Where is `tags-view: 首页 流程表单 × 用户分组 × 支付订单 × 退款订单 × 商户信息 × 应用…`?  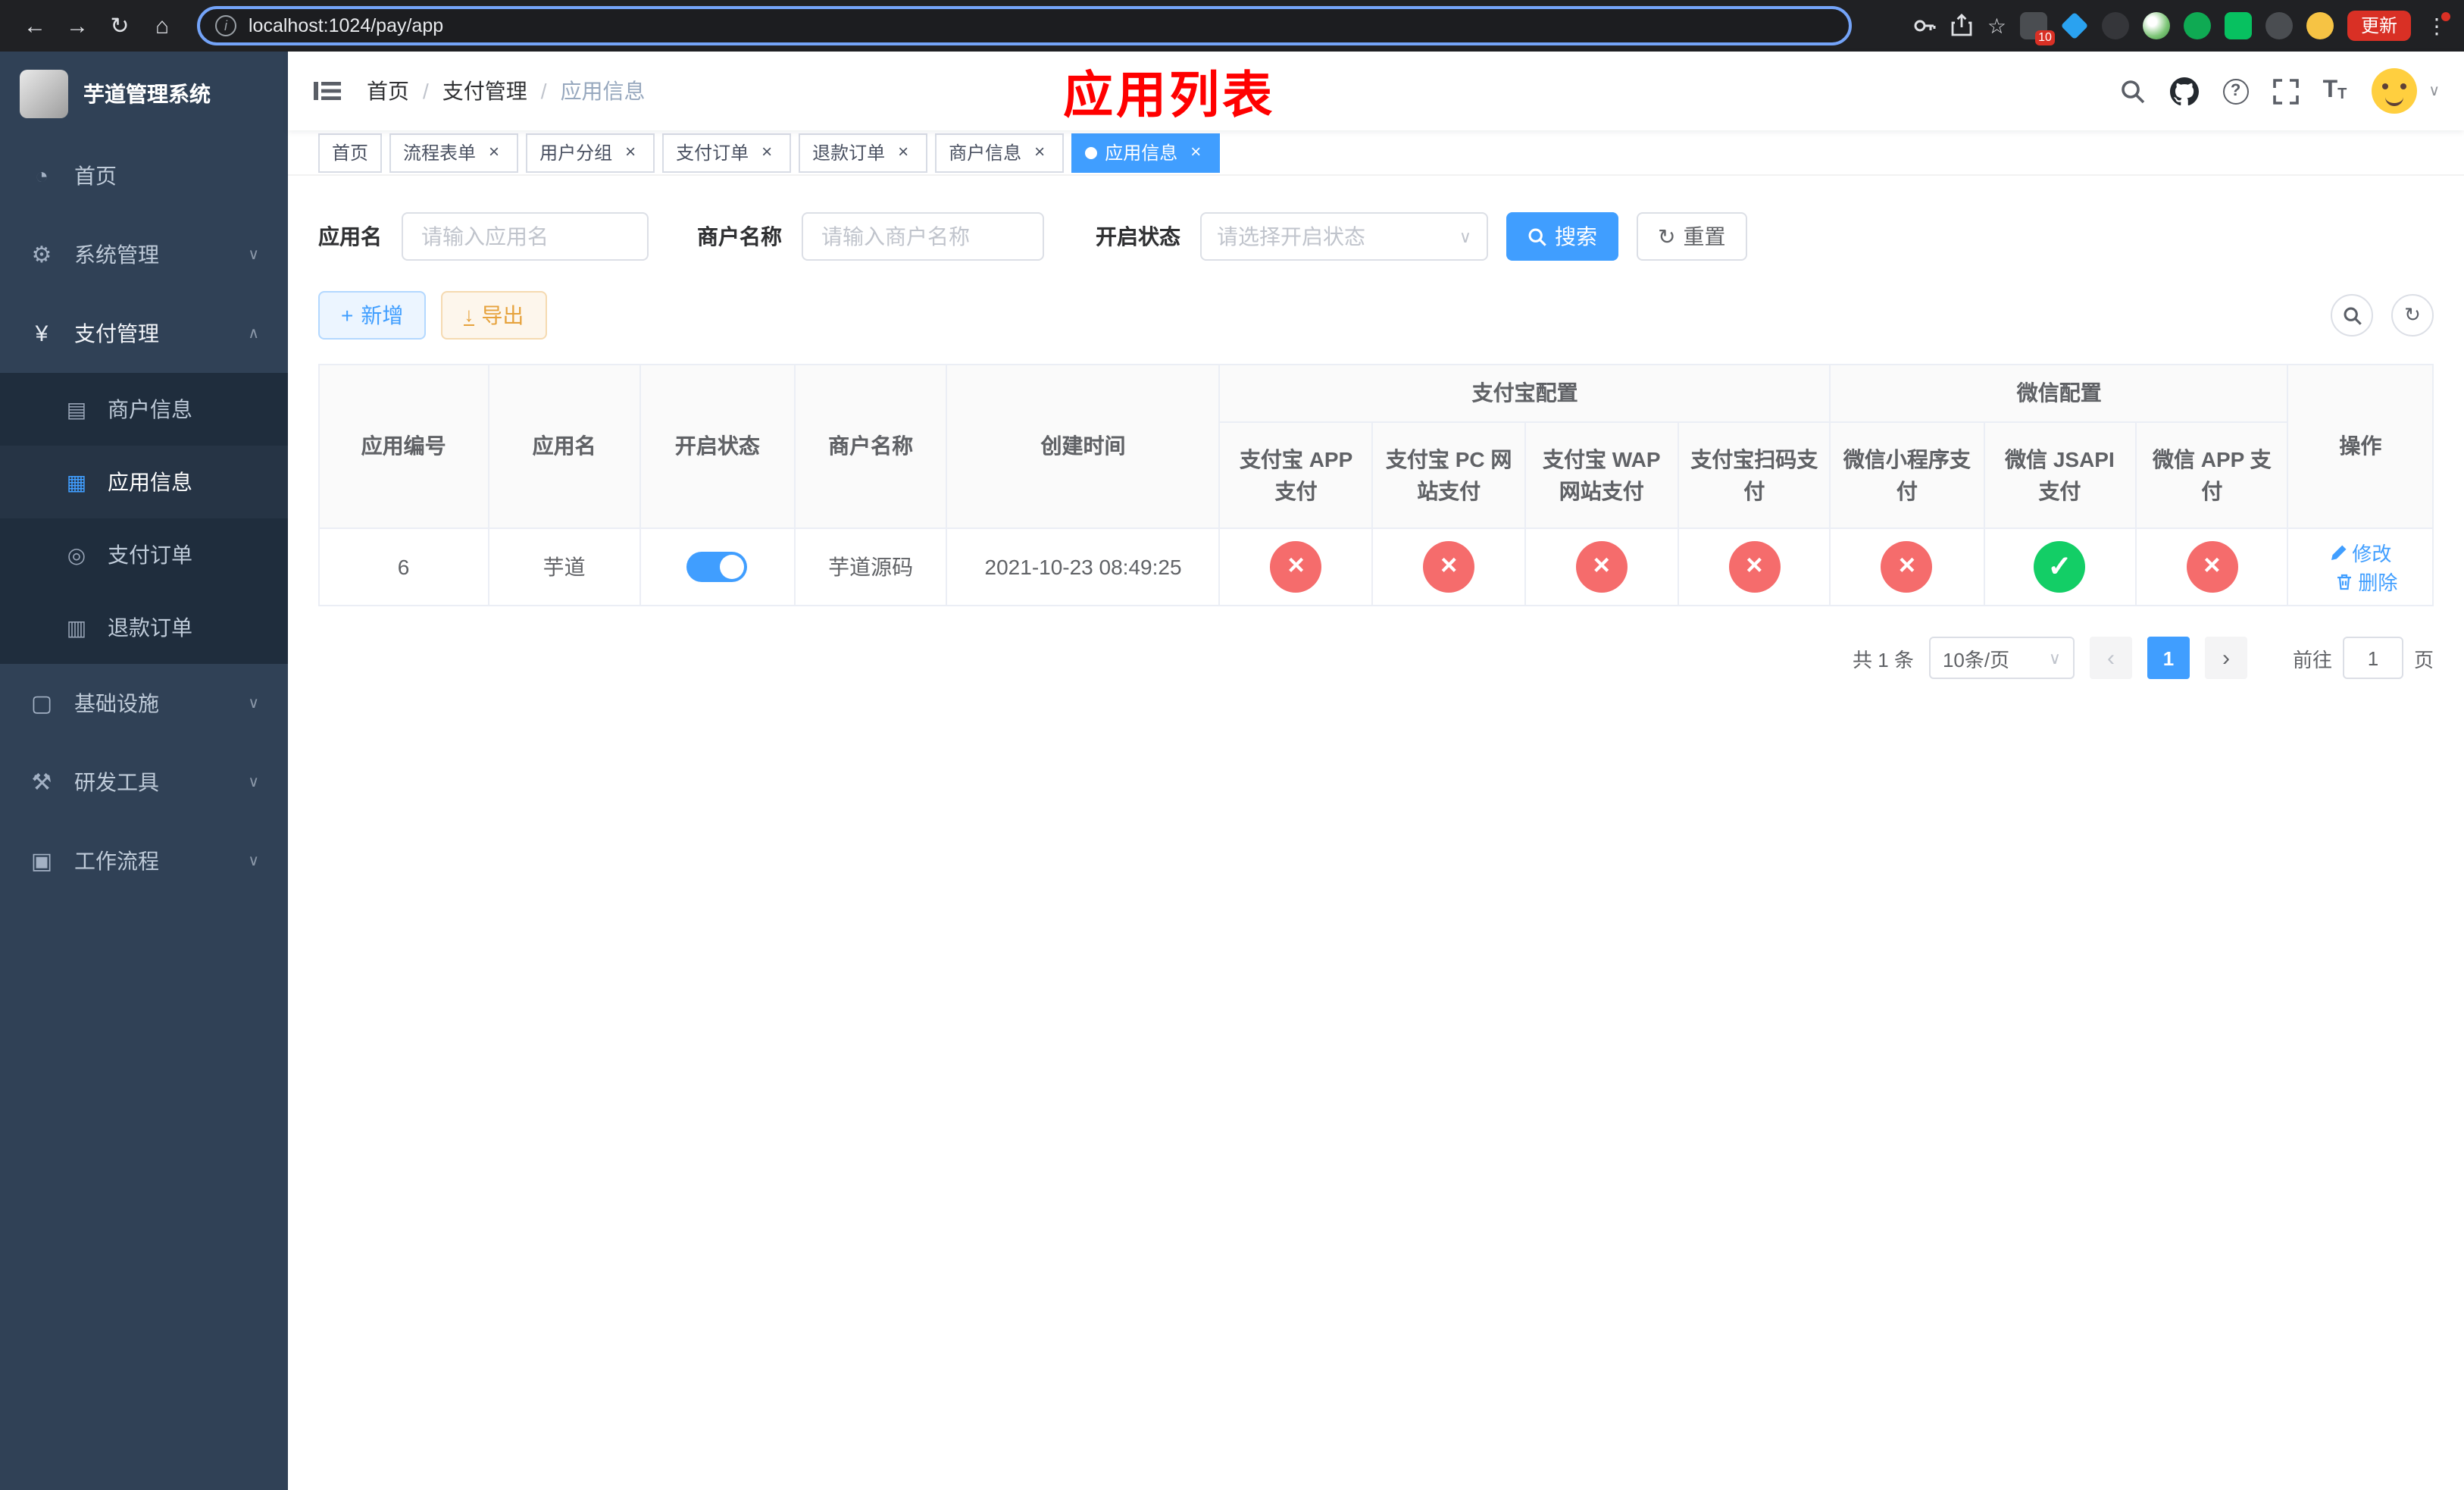
tags-view: 首页 流程表单 × 用户分组 × 支付订单 × 退款订单 × 商户信息 × 应用… is located at coordinates (1376, 153).